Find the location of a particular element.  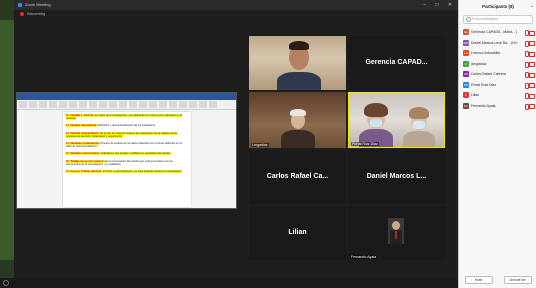

participant-row: PR Portal Ruiz Diaz is located at coordinates (497, 85).